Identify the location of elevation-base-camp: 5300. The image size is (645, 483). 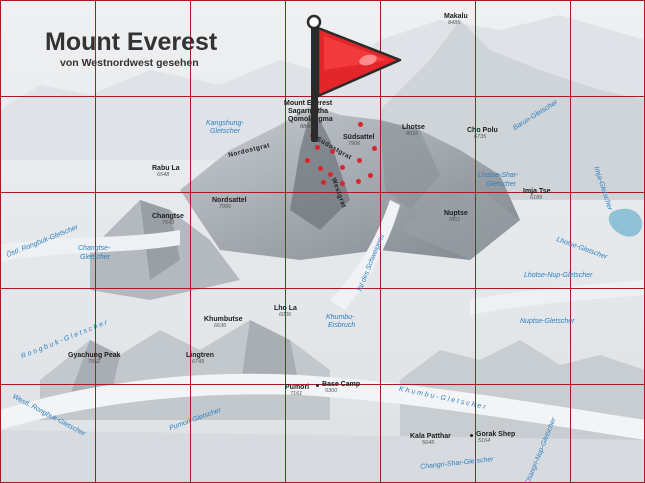
(331, 391).